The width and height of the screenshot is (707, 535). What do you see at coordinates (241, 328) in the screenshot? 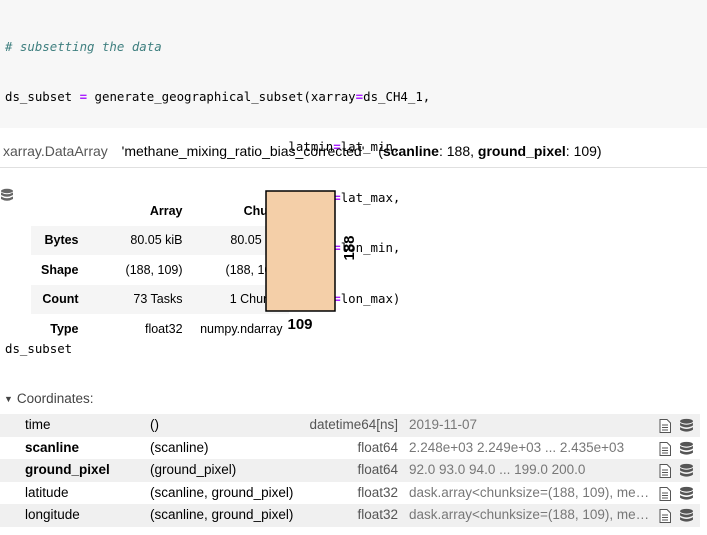
I see `type-chunk: numpy.ndarray` at bounding box center [241, 328].